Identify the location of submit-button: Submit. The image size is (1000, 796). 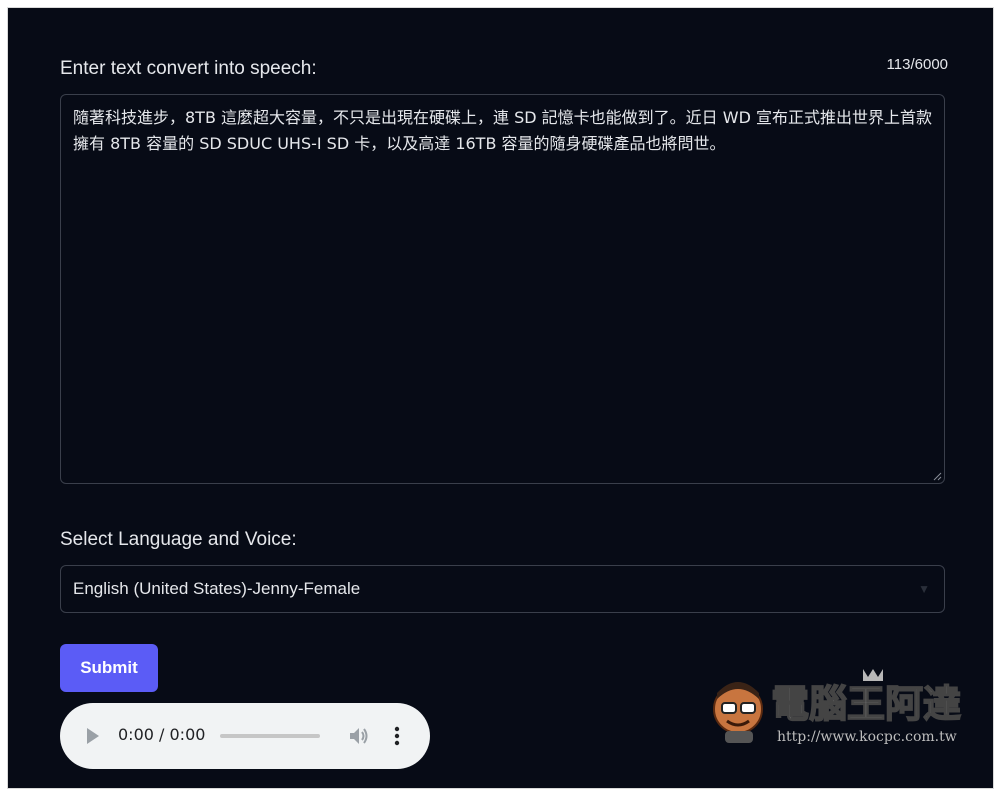
(109, 668).